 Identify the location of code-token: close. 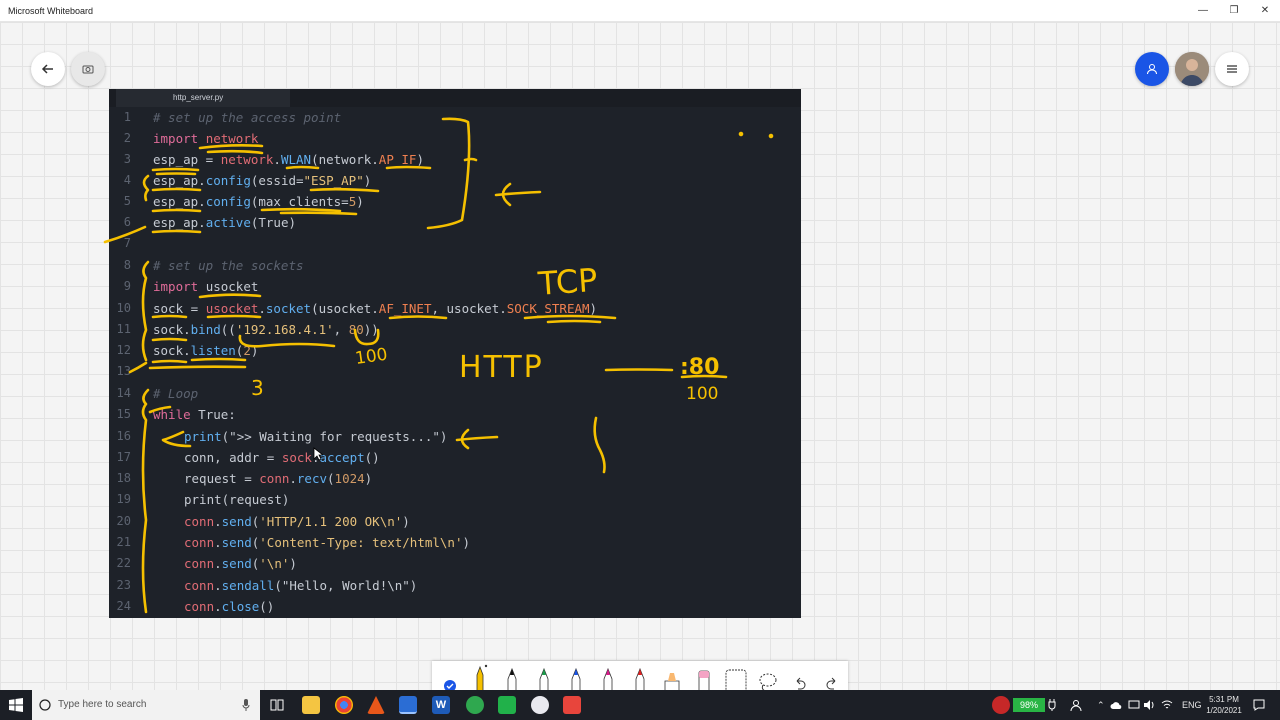
(240, 606).